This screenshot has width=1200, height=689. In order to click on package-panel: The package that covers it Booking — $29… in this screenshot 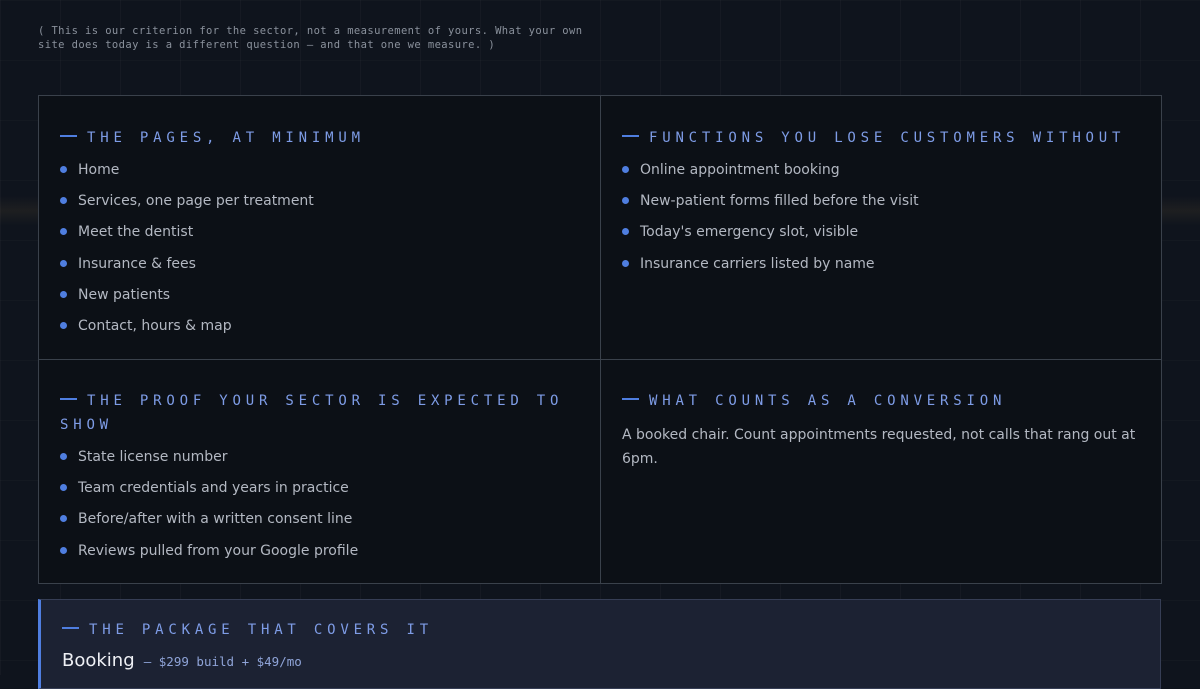, I will do `click(599, 644)`.